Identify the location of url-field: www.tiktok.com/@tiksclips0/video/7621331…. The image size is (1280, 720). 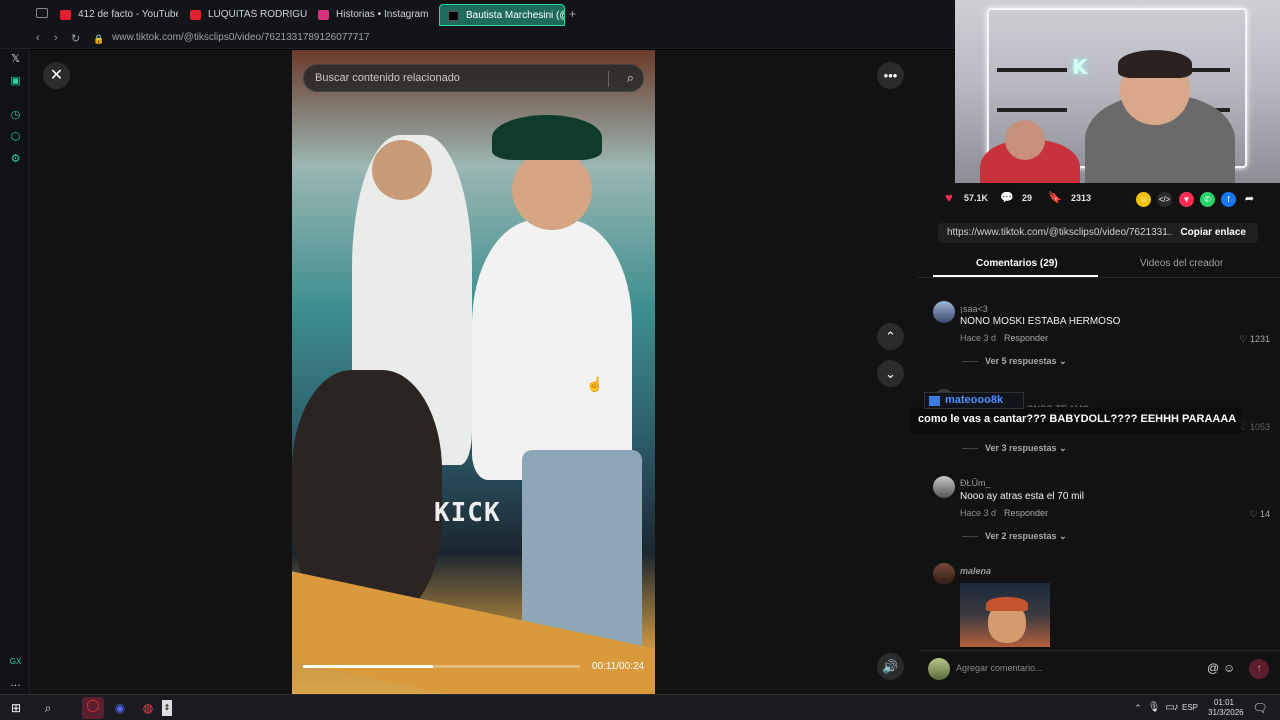
(241, 37).